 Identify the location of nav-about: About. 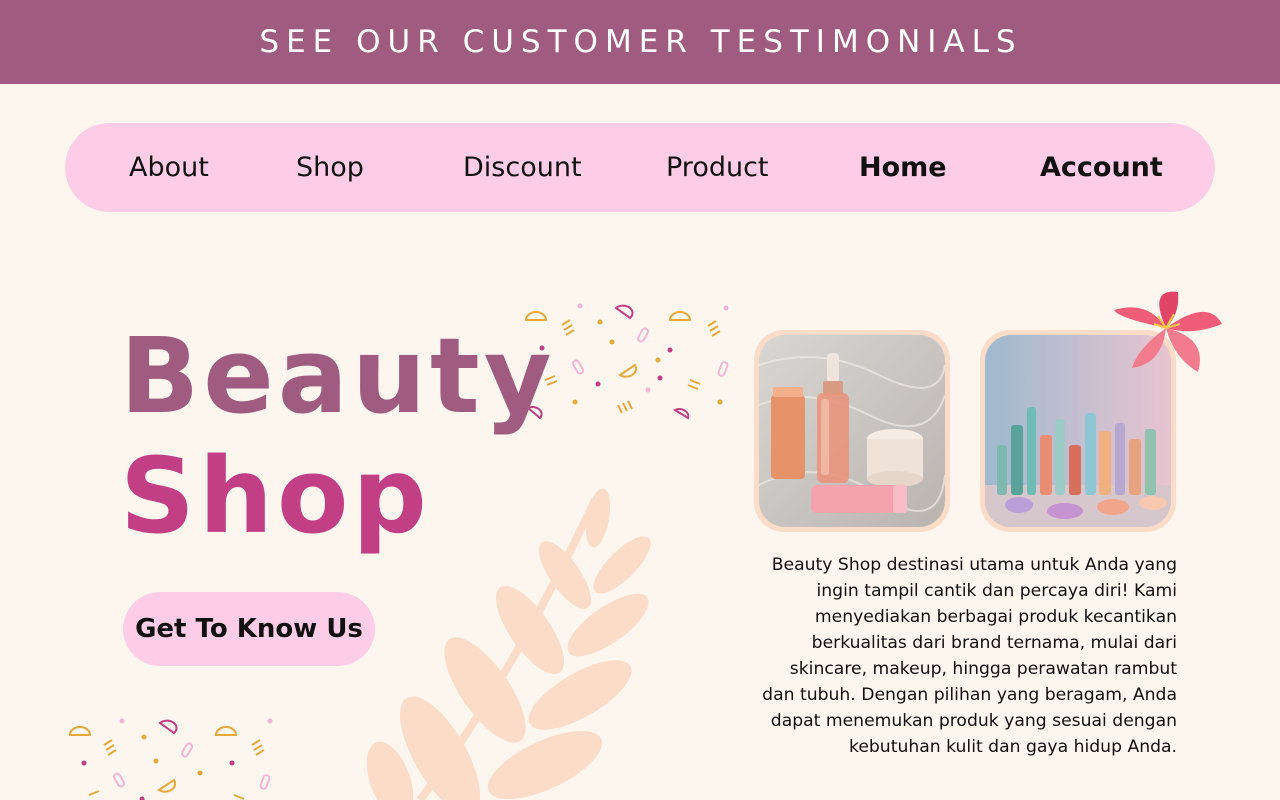
(169, 167).